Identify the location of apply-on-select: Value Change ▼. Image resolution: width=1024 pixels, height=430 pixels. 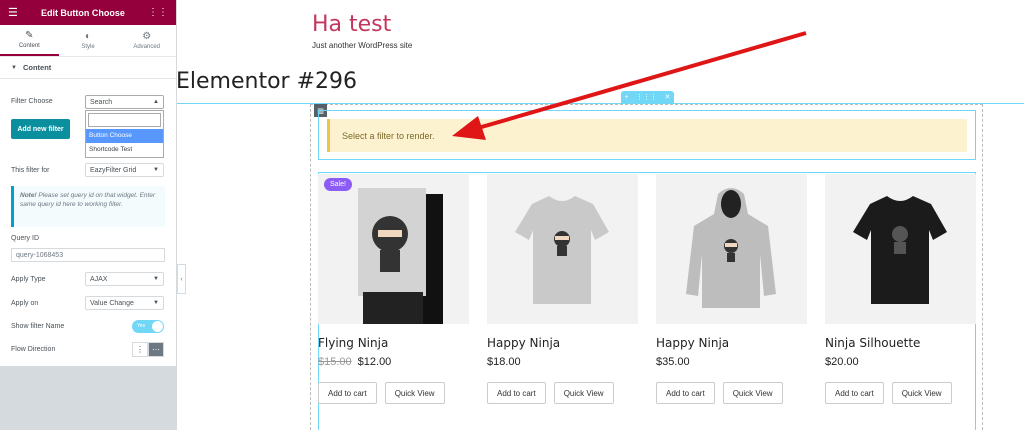
(124, 303).